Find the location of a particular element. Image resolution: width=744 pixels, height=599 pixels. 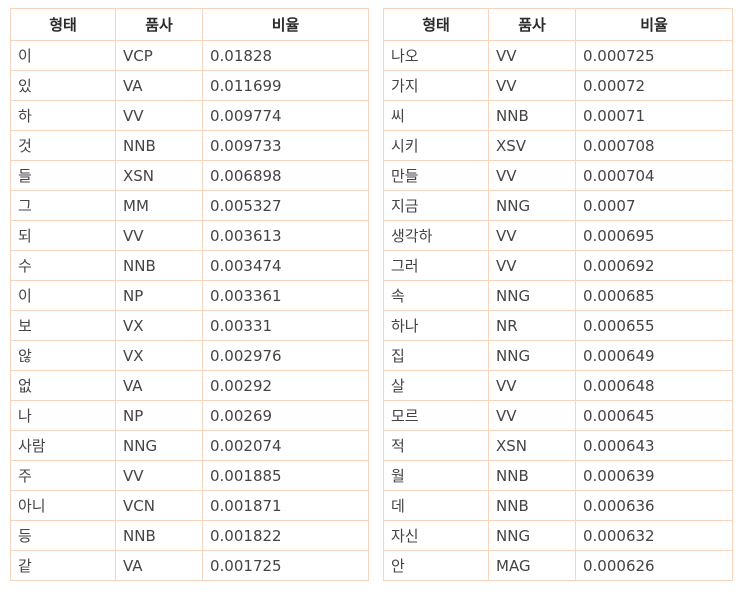

cell-ratio: 0.001871 is located at coordinates (285, 505).